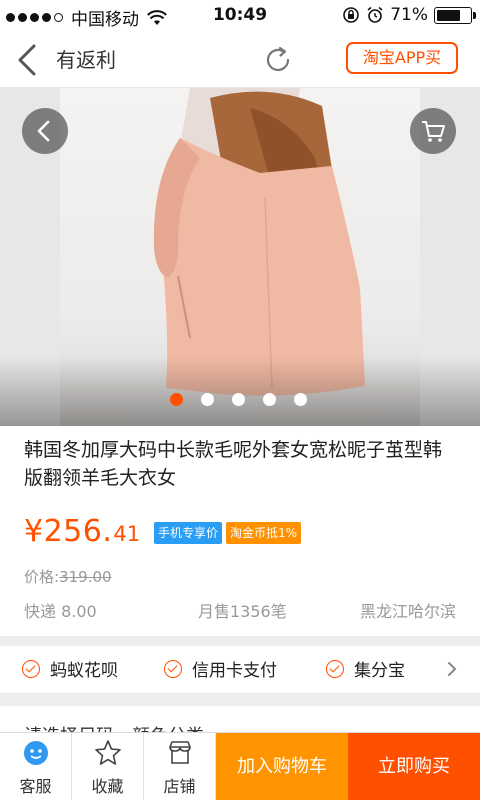 This screenshot has width=480, height=800. Describe the element at coordinates (180, 766) in the screenshot. I see `shop-button: 店铺` at that location.